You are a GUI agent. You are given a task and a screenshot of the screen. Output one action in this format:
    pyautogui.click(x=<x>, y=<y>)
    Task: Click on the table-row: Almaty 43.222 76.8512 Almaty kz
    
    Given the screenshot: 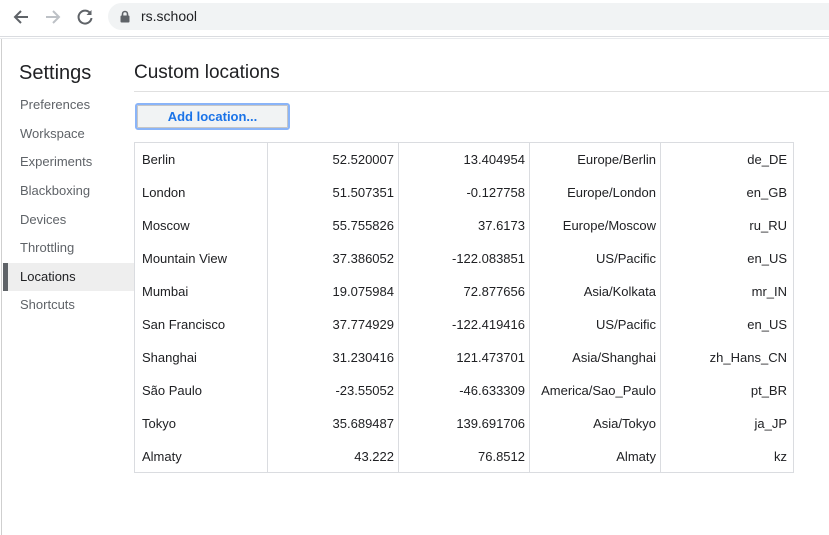 What is the action you would take?
    pyautogui.click(x=464, y=456)
    